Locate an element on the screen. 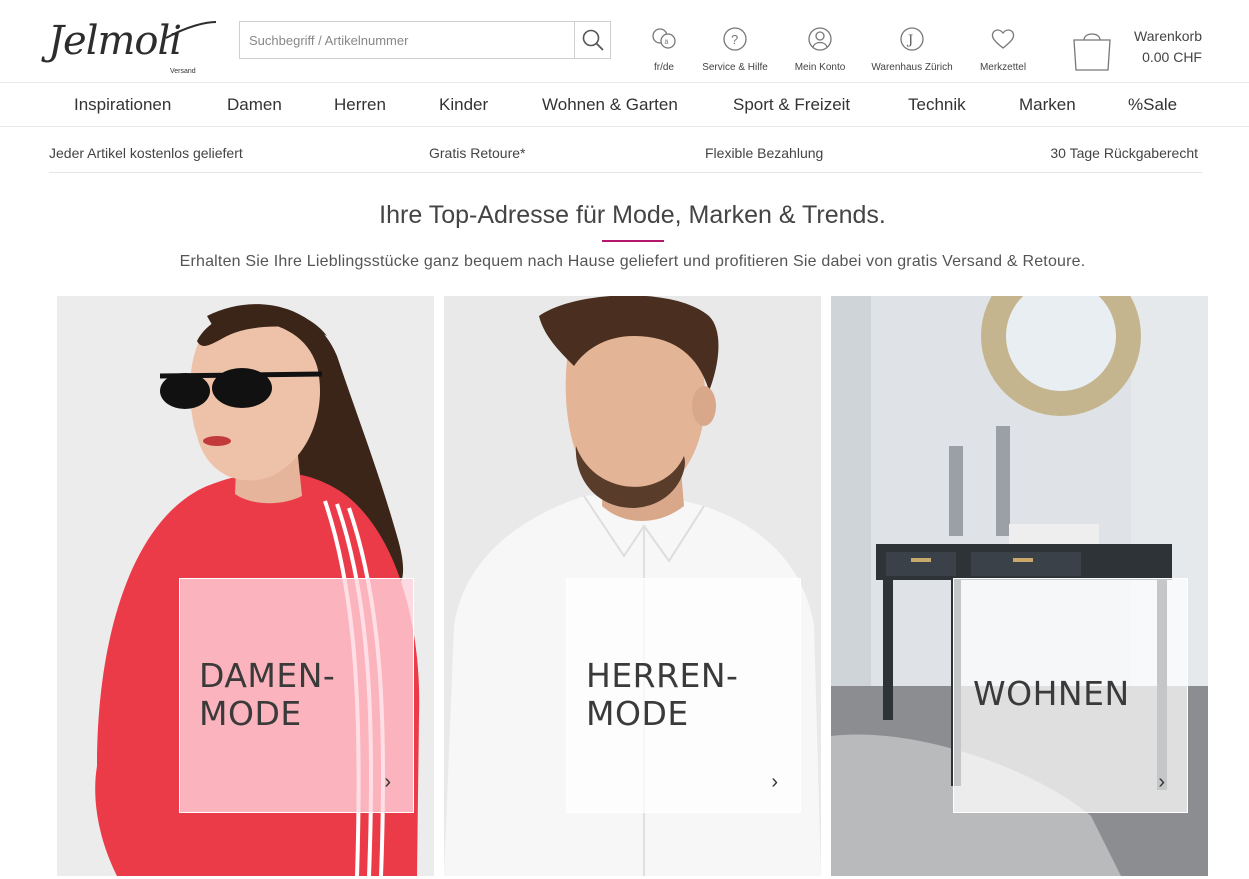 The width and height of the screenshot is (1249, 879). service-help-link: ? Service & Hilfe is located at coordinates (735, 48).